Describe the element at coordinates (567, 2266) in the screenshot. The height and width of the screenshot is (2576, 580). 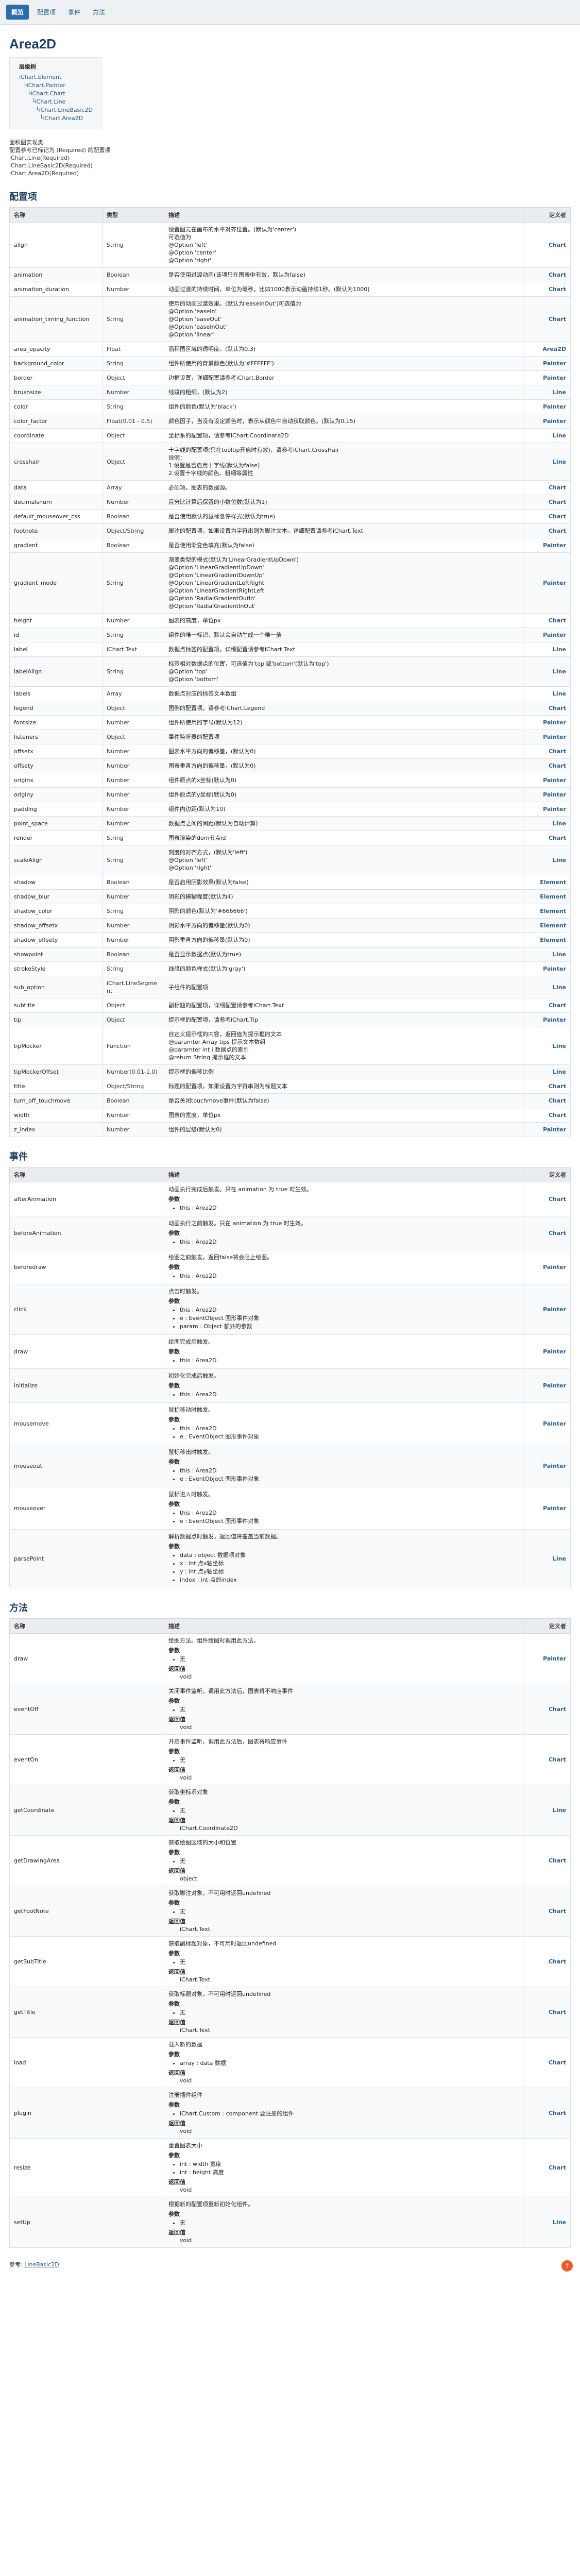
I see `back-to-top-button: ↑` at that location.